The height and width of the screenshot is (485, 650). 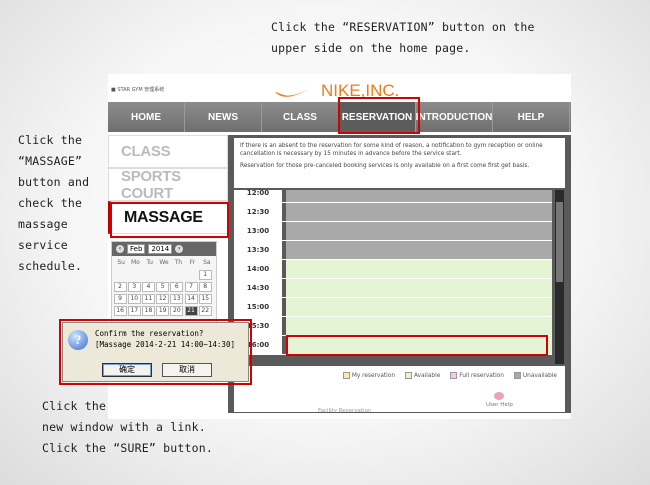 What do you see at coordinates (177, 287) in the screenshot?
I see `day-cell: 6` at bounding box center [177, 287].